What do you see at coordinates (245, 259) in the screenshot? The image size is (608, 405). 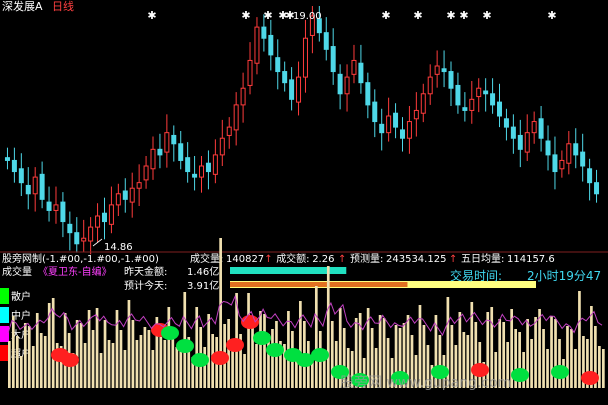 I see `indicator-value: 140827` at bounding box center [245, 259].